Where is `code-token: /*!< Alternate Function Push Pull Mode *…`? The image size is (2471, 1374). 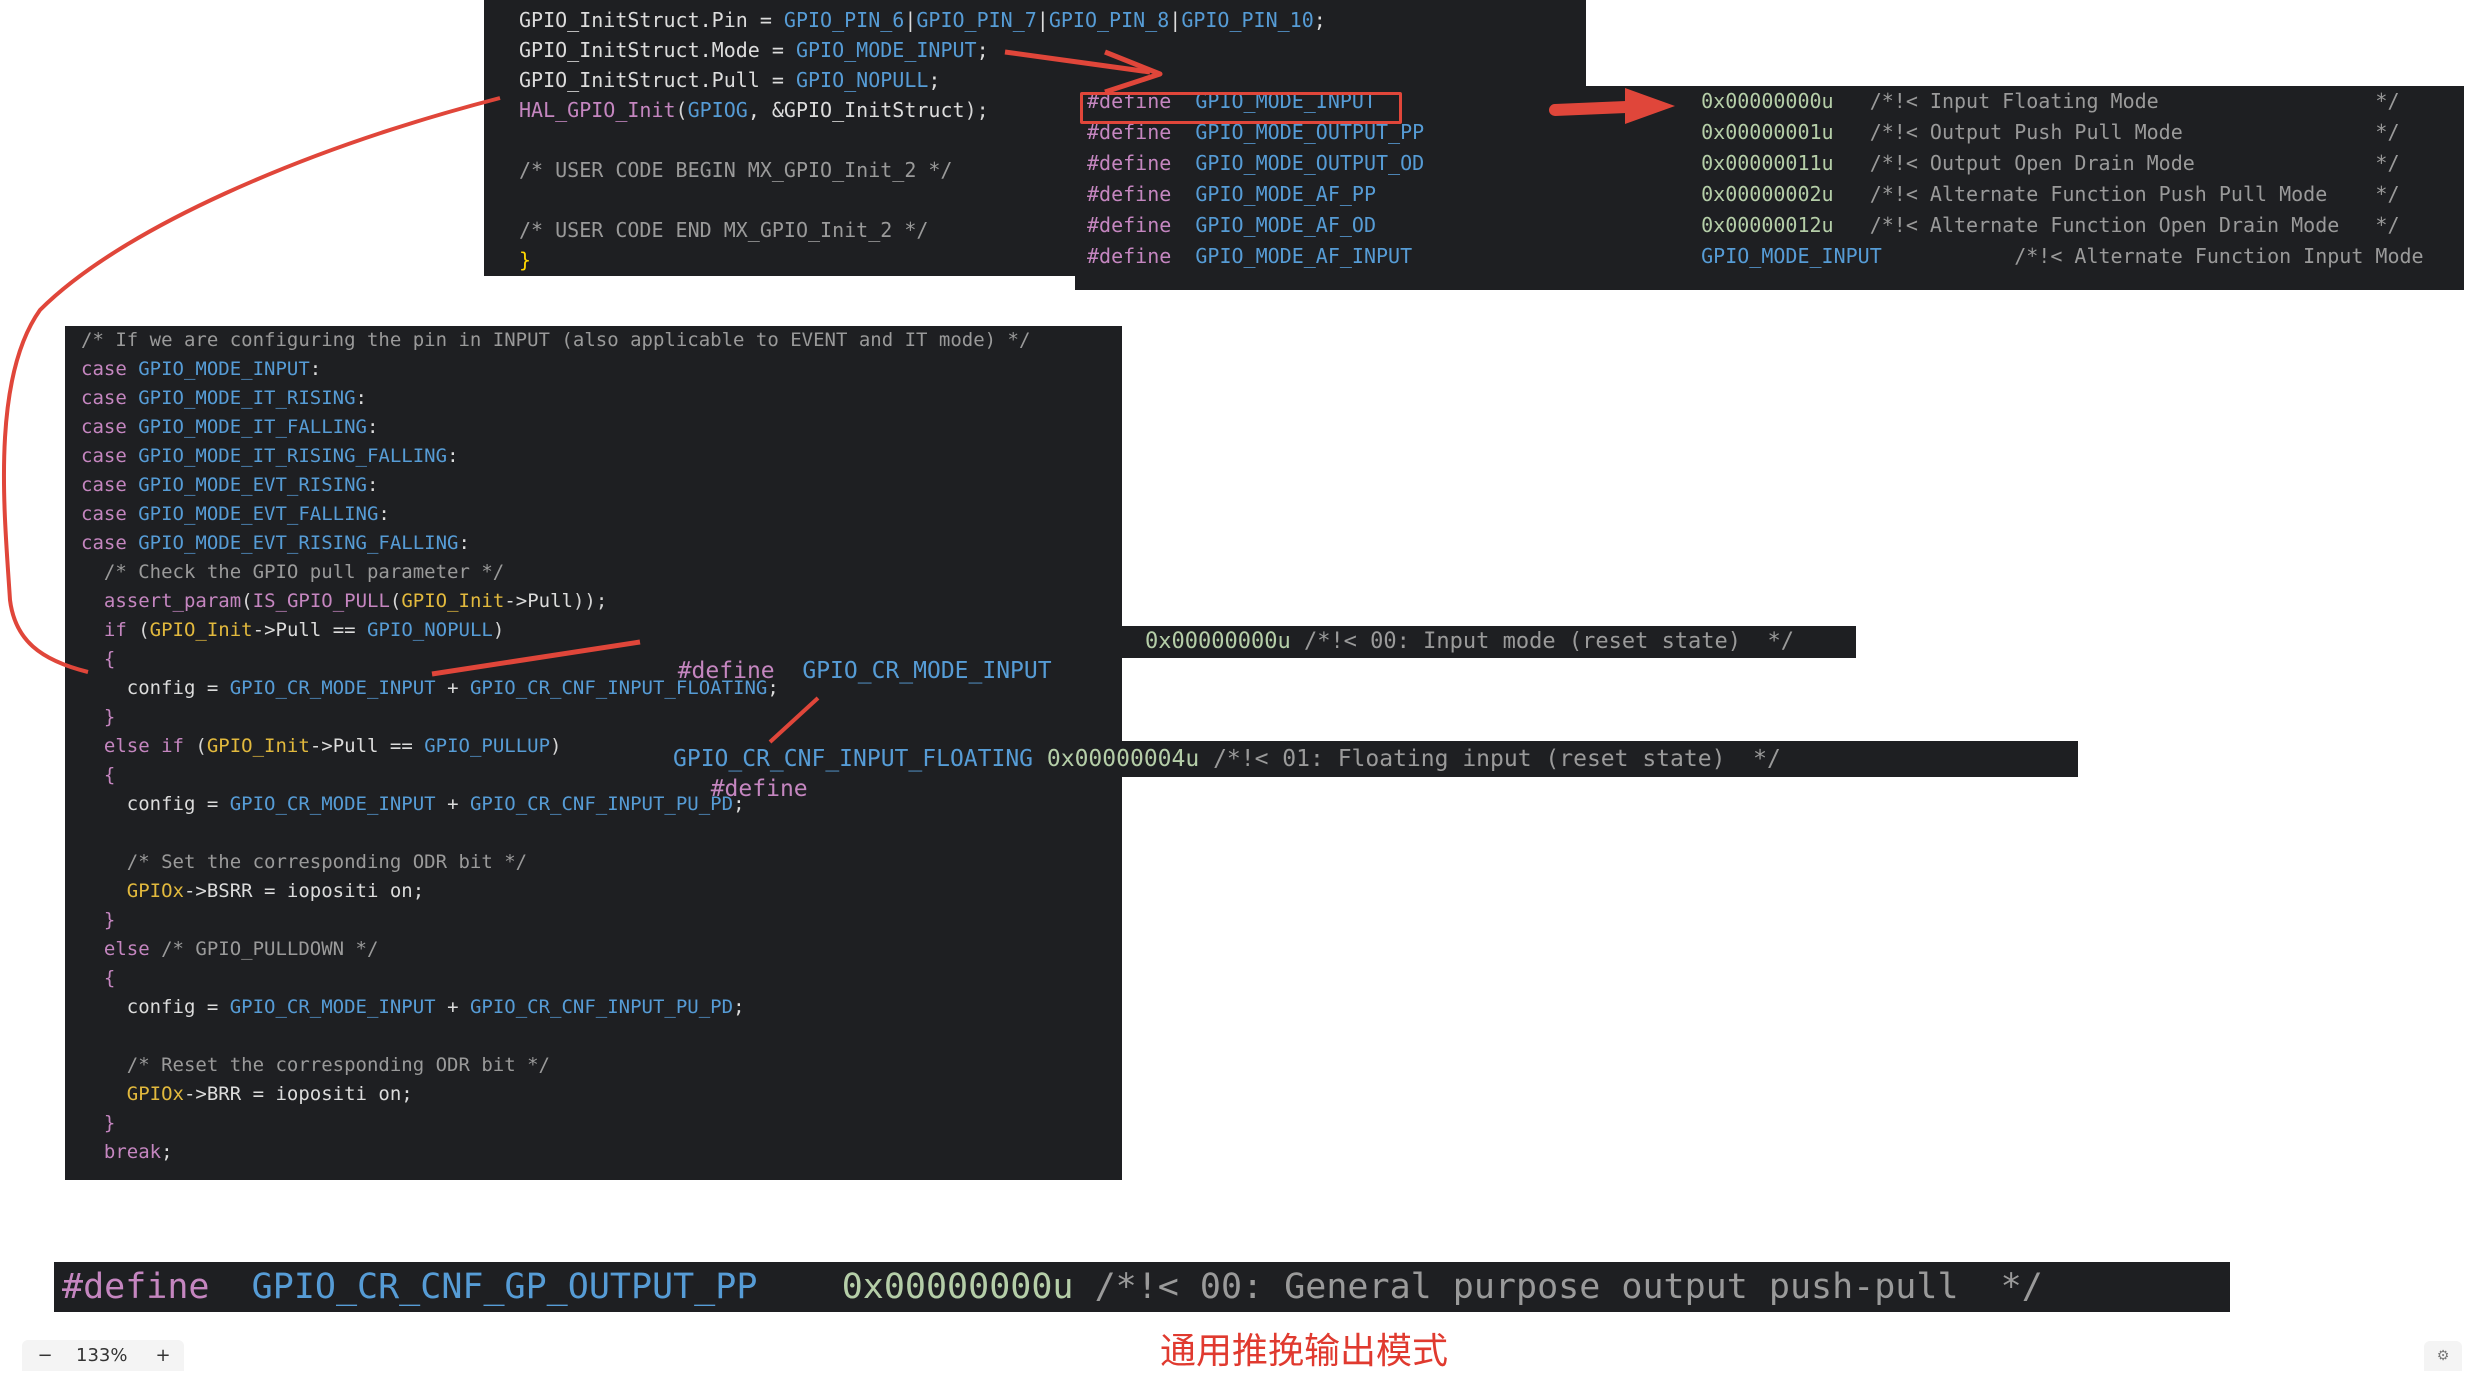
code-token: /*!< Alternate Function Push Pull Mode *… is located at coordinates (2116, 194).